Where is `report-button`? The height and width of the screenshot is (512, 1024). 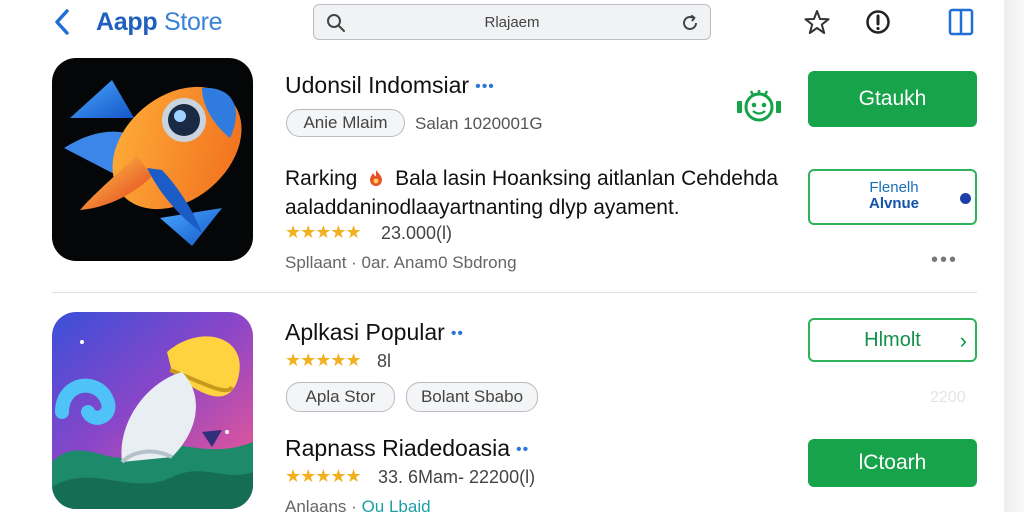
report-button is located at coordinates (878, 22).